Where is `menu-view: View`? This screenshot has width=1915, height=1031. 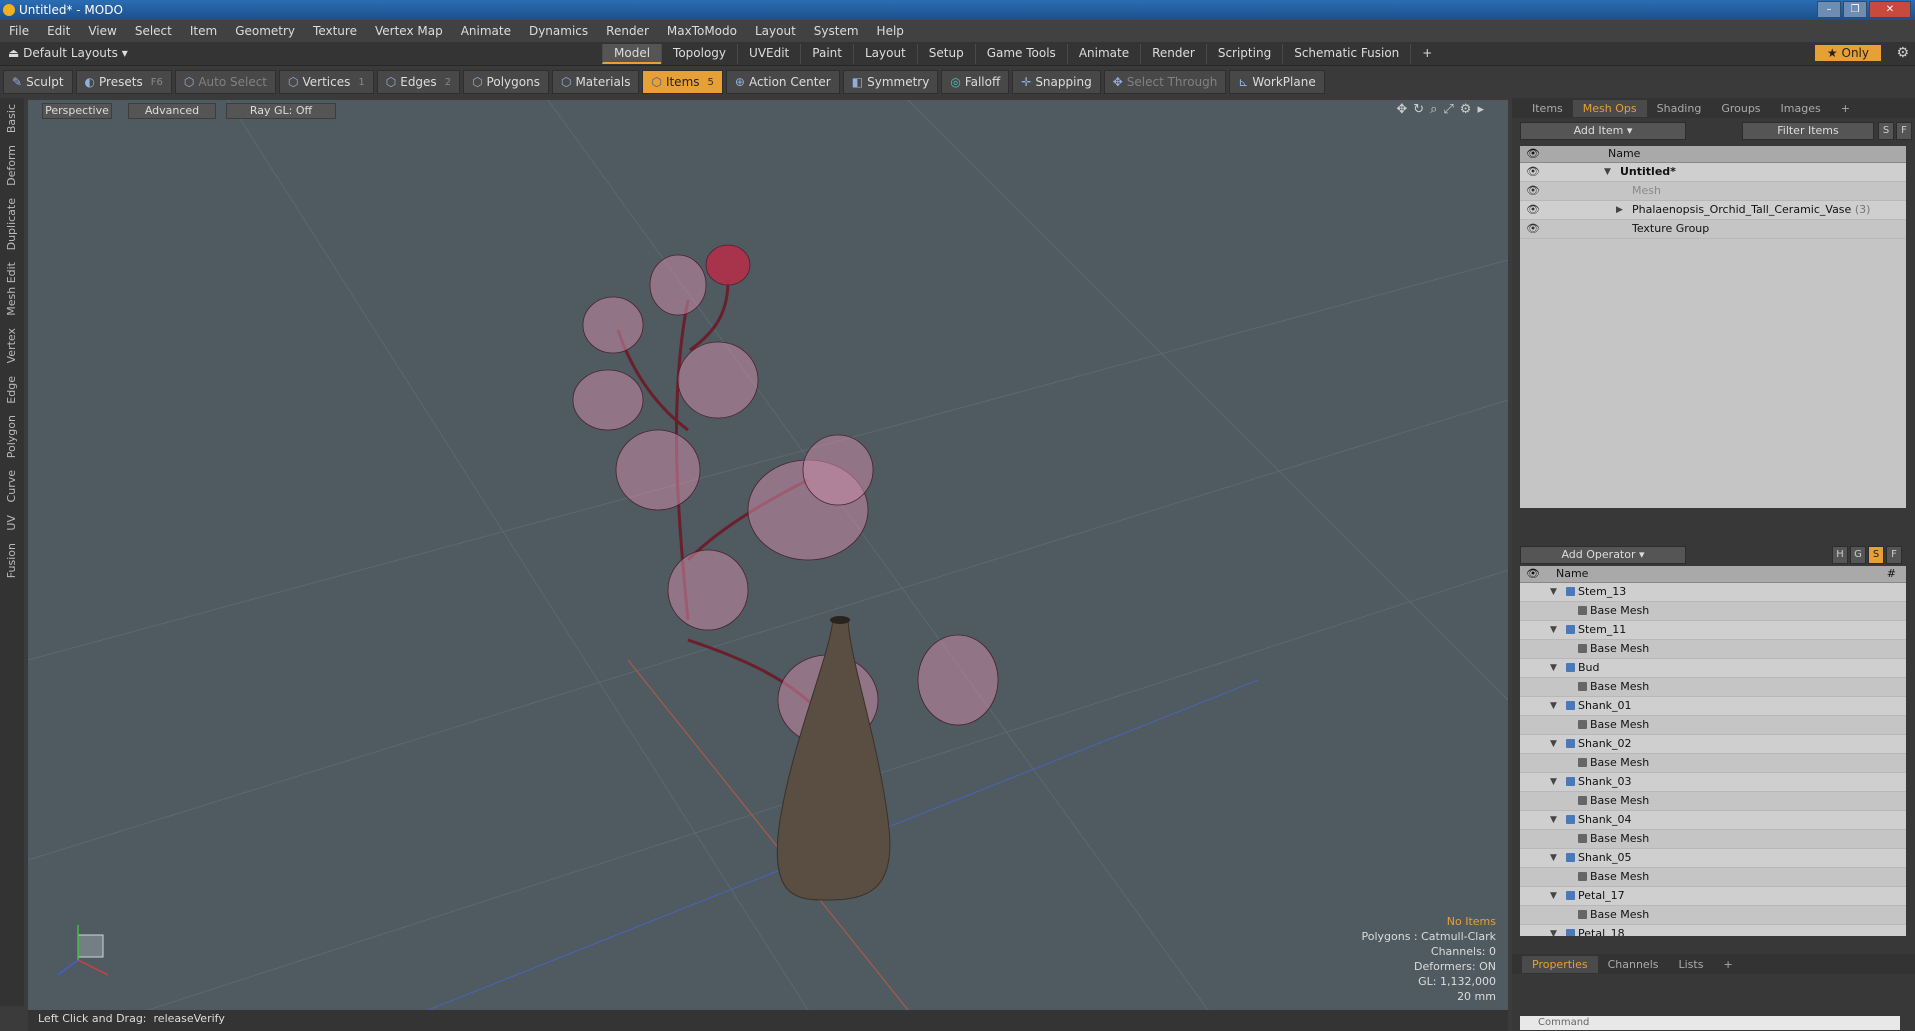
menu-view: View is located at coordinates (102, 31).